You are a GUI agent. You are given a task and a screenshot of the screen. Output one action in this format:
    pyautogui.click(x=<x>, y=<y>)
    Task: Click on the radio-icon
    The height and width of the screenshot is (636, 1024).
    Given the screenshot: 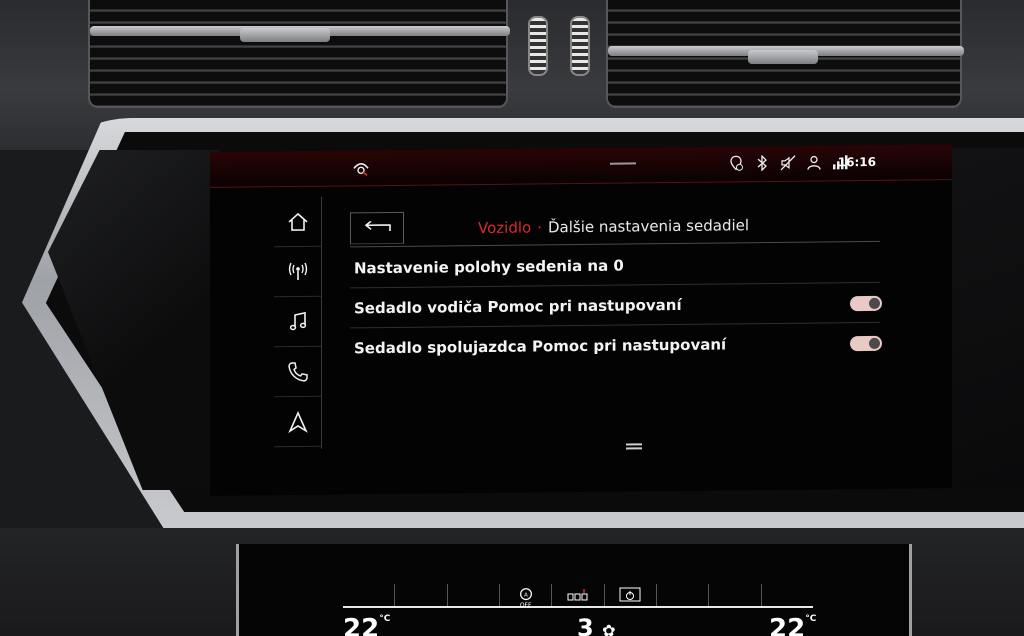 What is the action you would take?
    pyautogui.click(x=297, y=271)
    